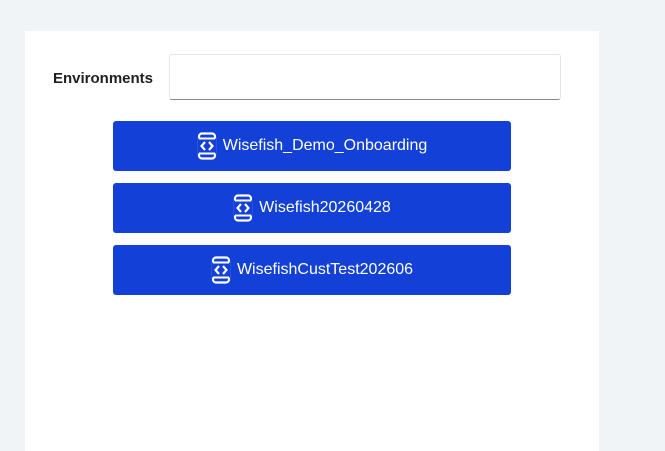  Describe the element at coordinates (325, 145) in the screenshot. I see `environment-button-label: Wisefish_Demo_Onboarding` at that location.